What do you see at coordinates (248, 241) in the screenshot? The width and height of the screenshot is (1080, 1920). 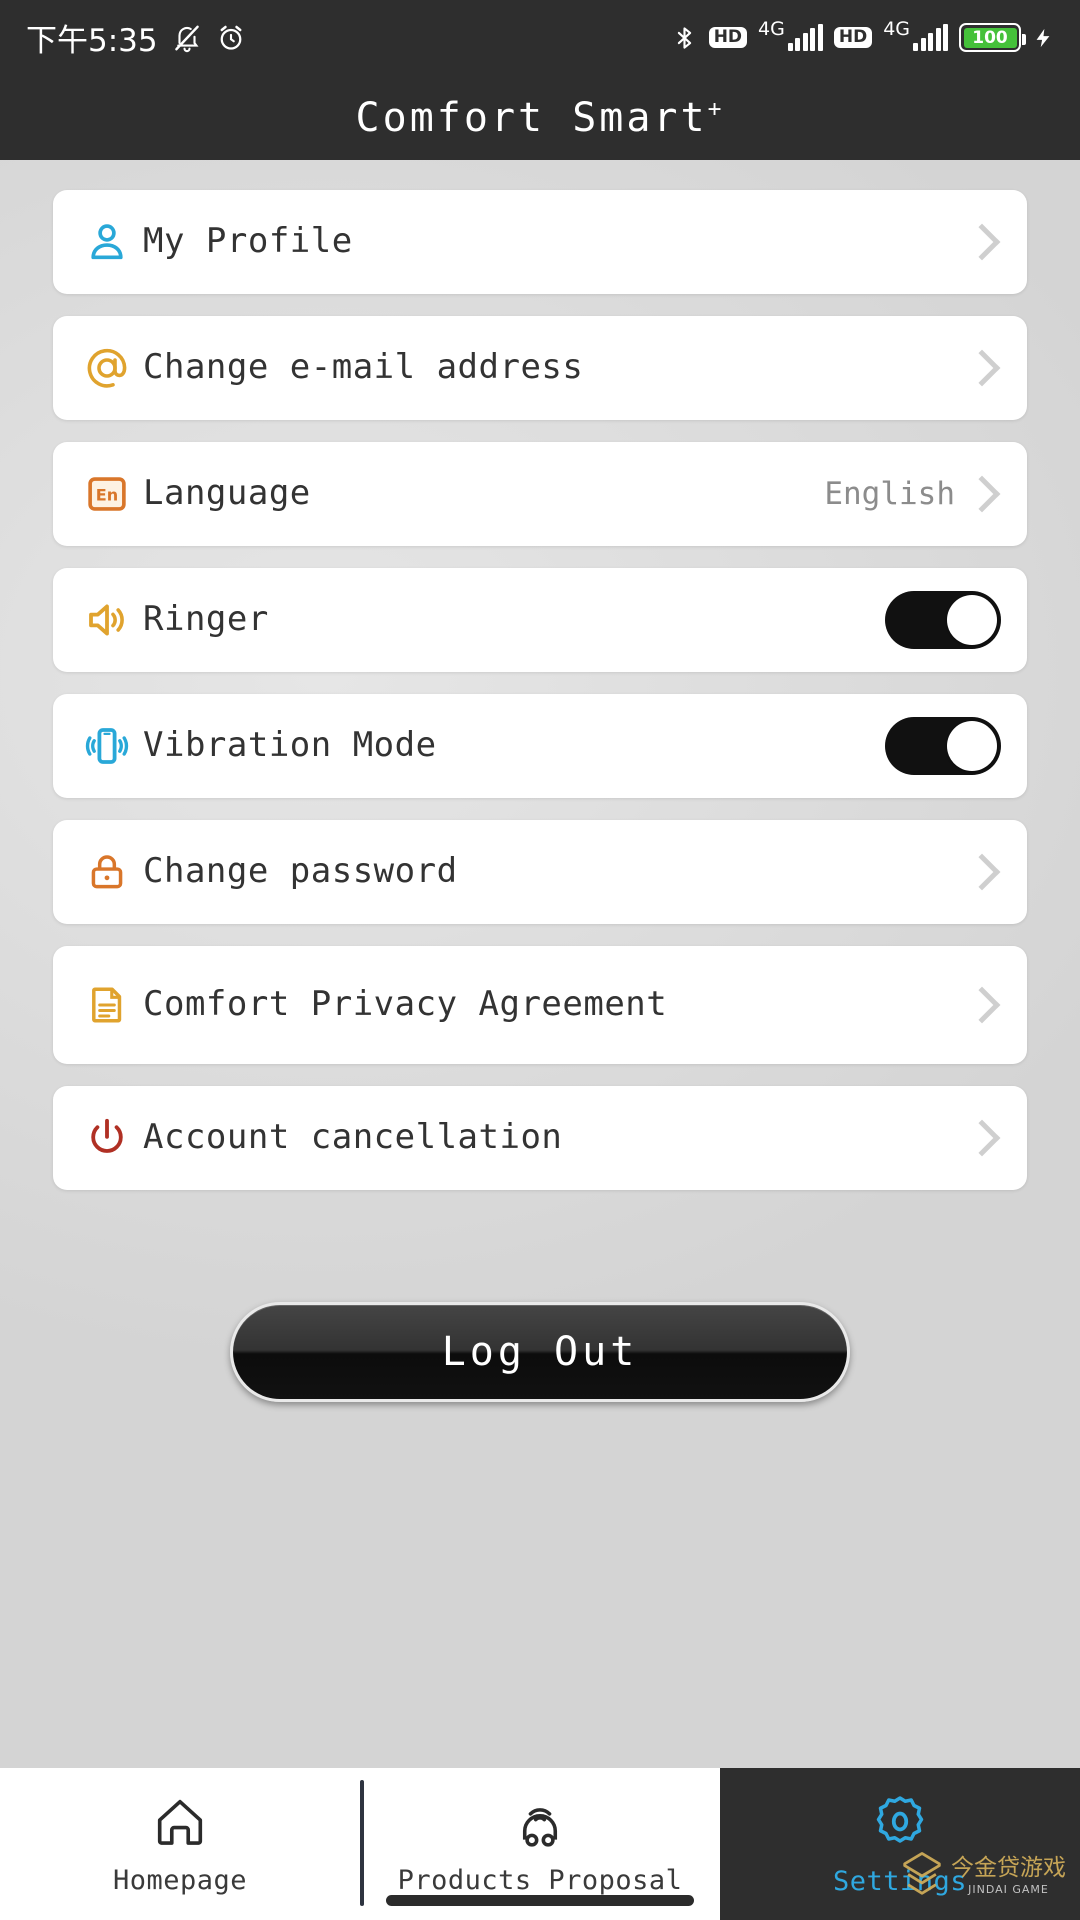 I see `settings-row-label: My Profile` at bounding box center [248, 241].